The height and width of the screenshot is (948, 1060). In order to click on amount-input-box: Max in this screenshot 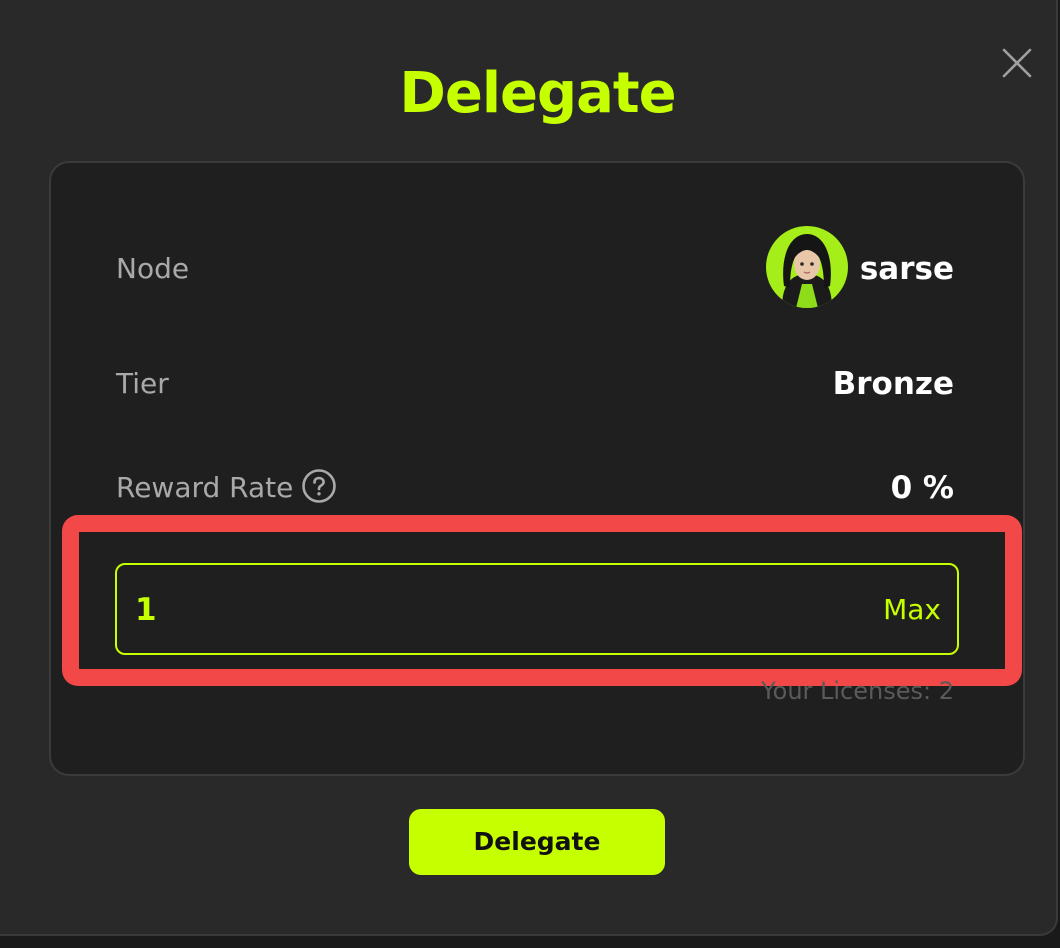, I will do `click(537, 609)`.